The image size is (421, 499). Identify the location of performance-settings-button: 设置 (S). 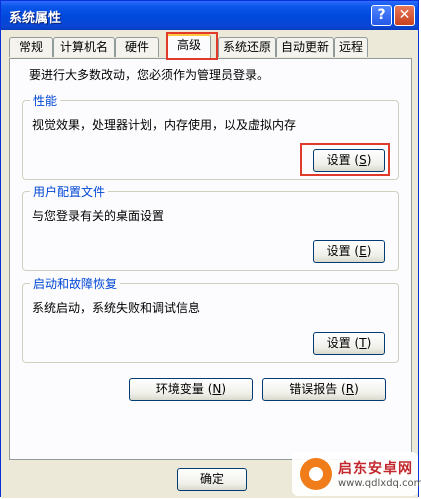
(349, 160).